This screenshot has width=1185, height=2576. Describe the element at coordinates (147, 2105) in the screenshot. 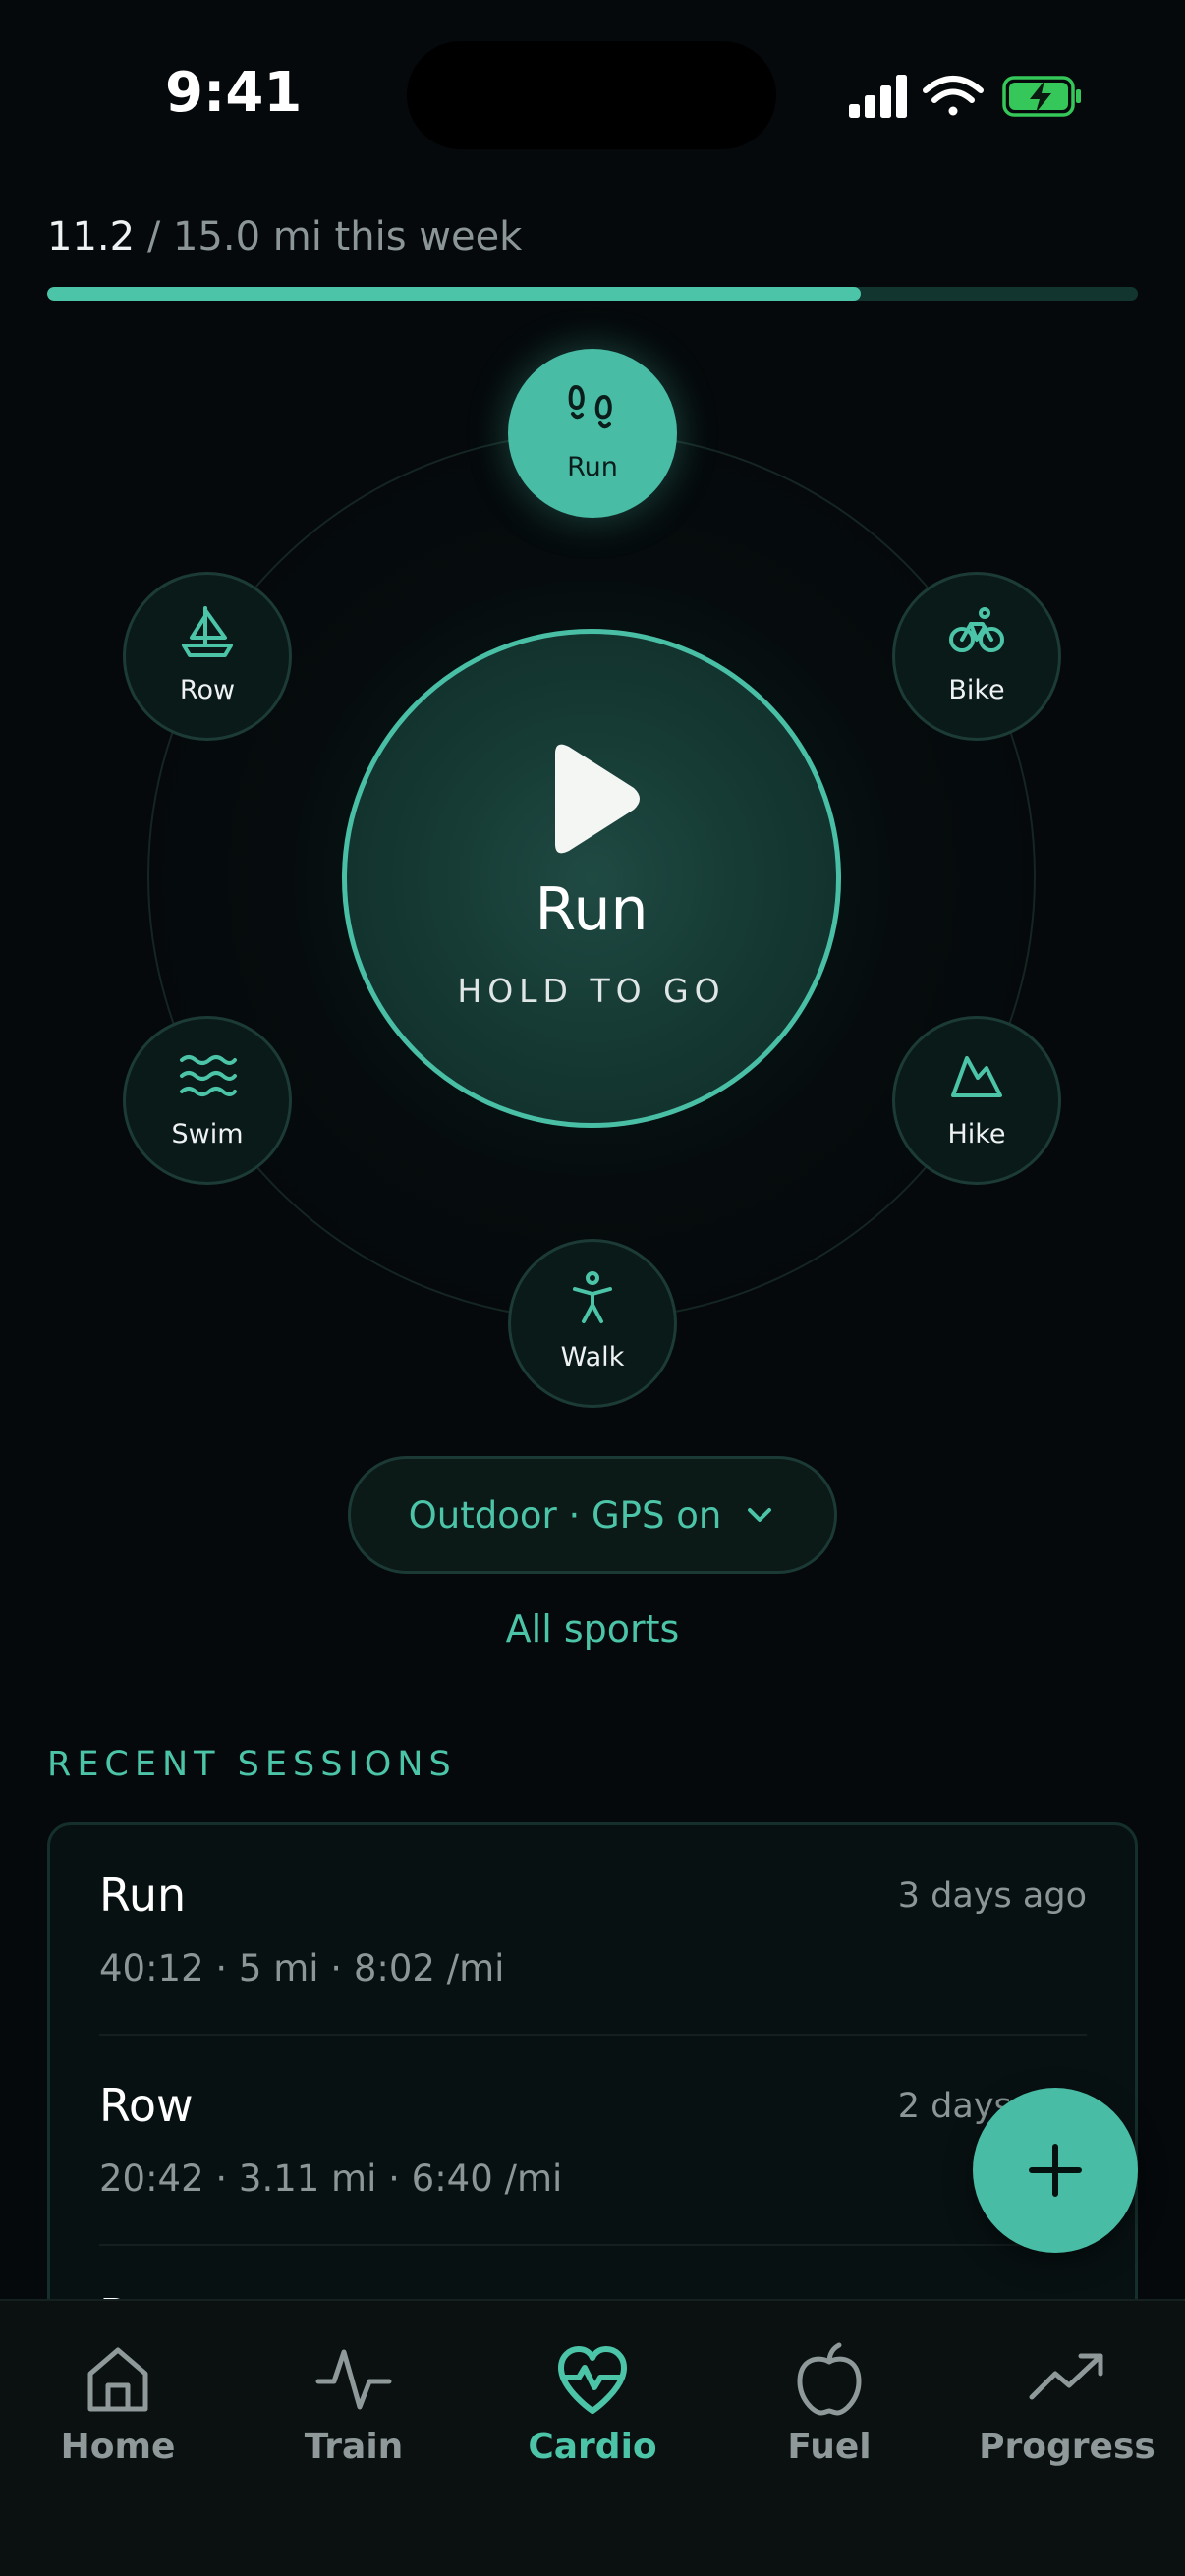

I see `session-name: Row` at that location.